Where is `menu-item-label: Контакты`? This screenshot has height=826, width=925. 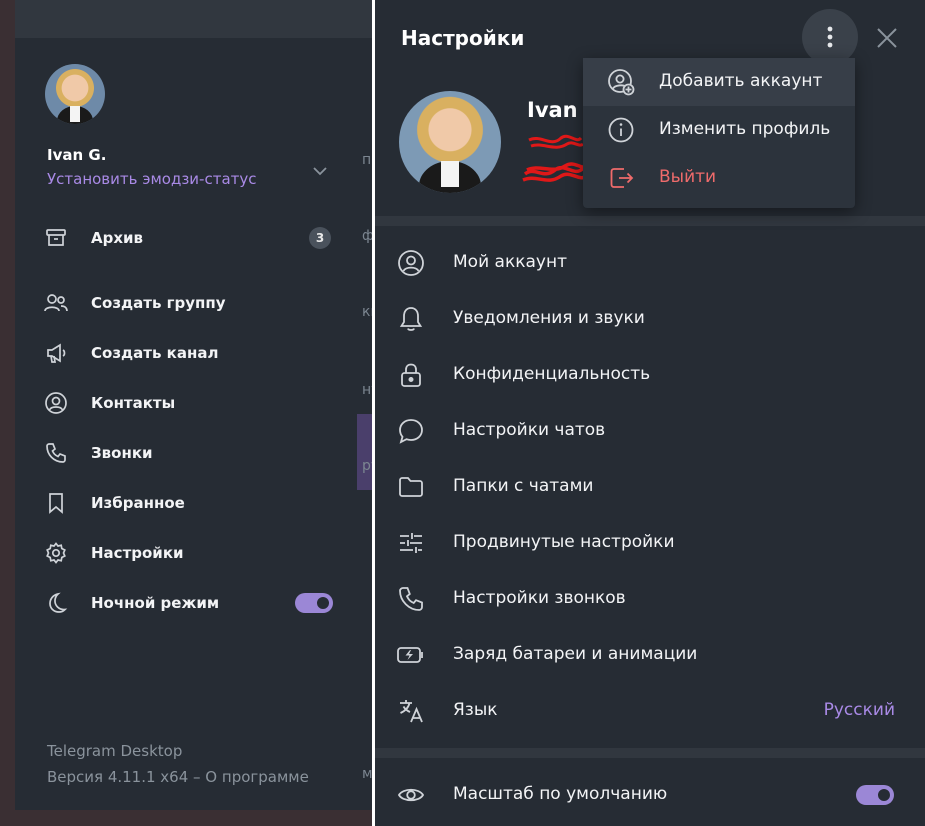
menu-item-label: Контакты is located at coordinates (133, 403).